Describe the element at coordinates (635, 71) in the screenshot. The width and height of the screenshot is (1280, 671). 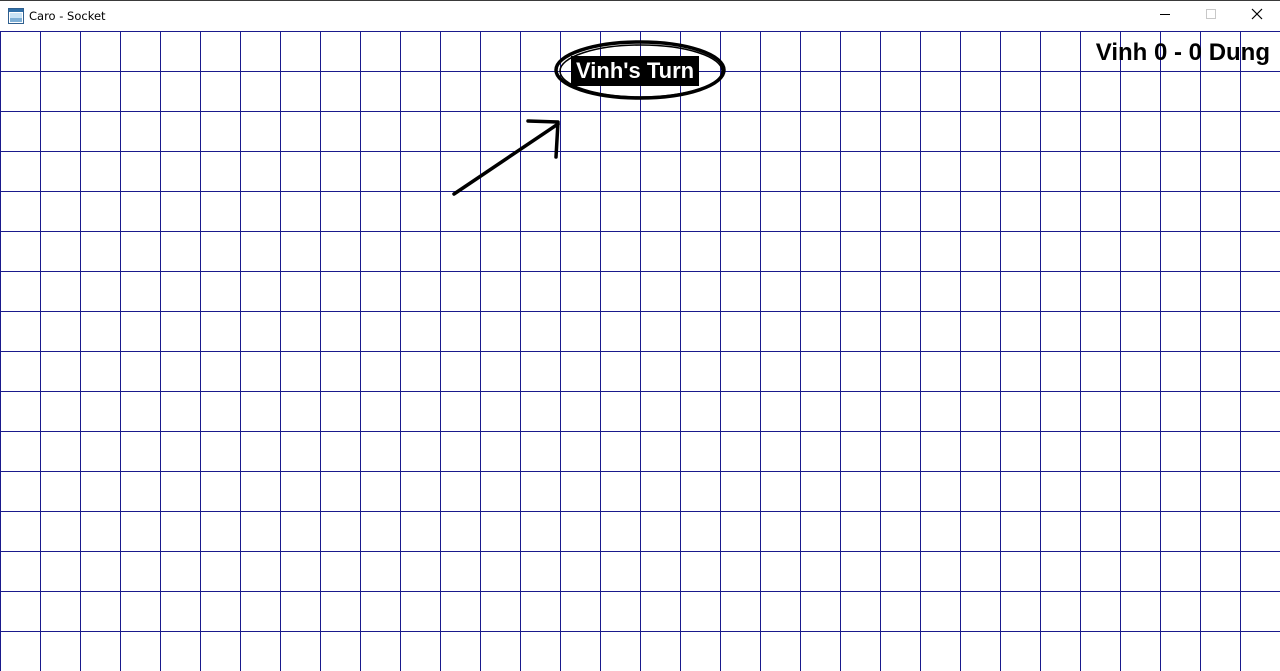
I see `turn-indicator: Vinh's Turn` at that location.